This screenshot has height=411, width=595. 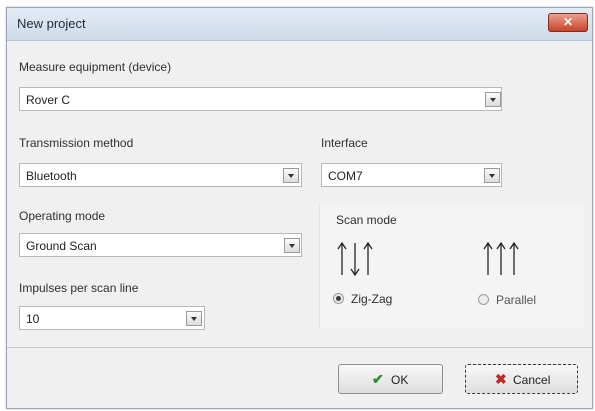 What do you see at coordinates (338, 298) in the screenshot?
I see `zigzag-radio` at bounding box center [338, 298].